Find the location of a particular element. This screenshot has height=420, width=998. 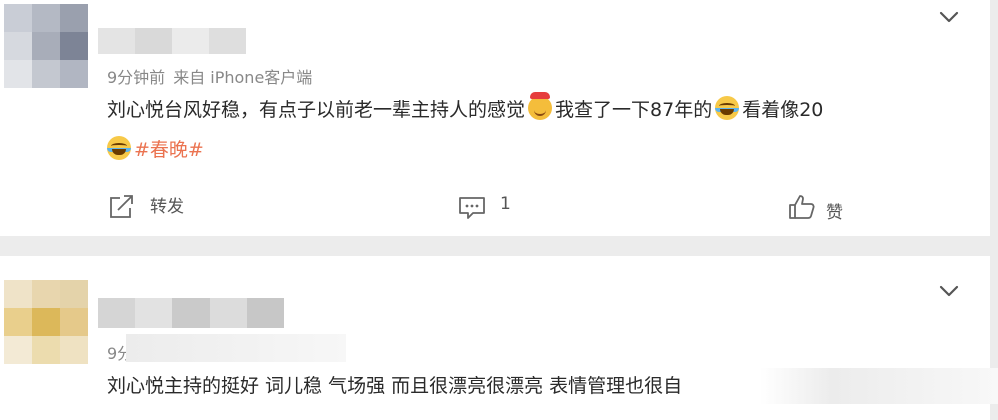

like-button: 赞 is located at coordinates (815, 208).